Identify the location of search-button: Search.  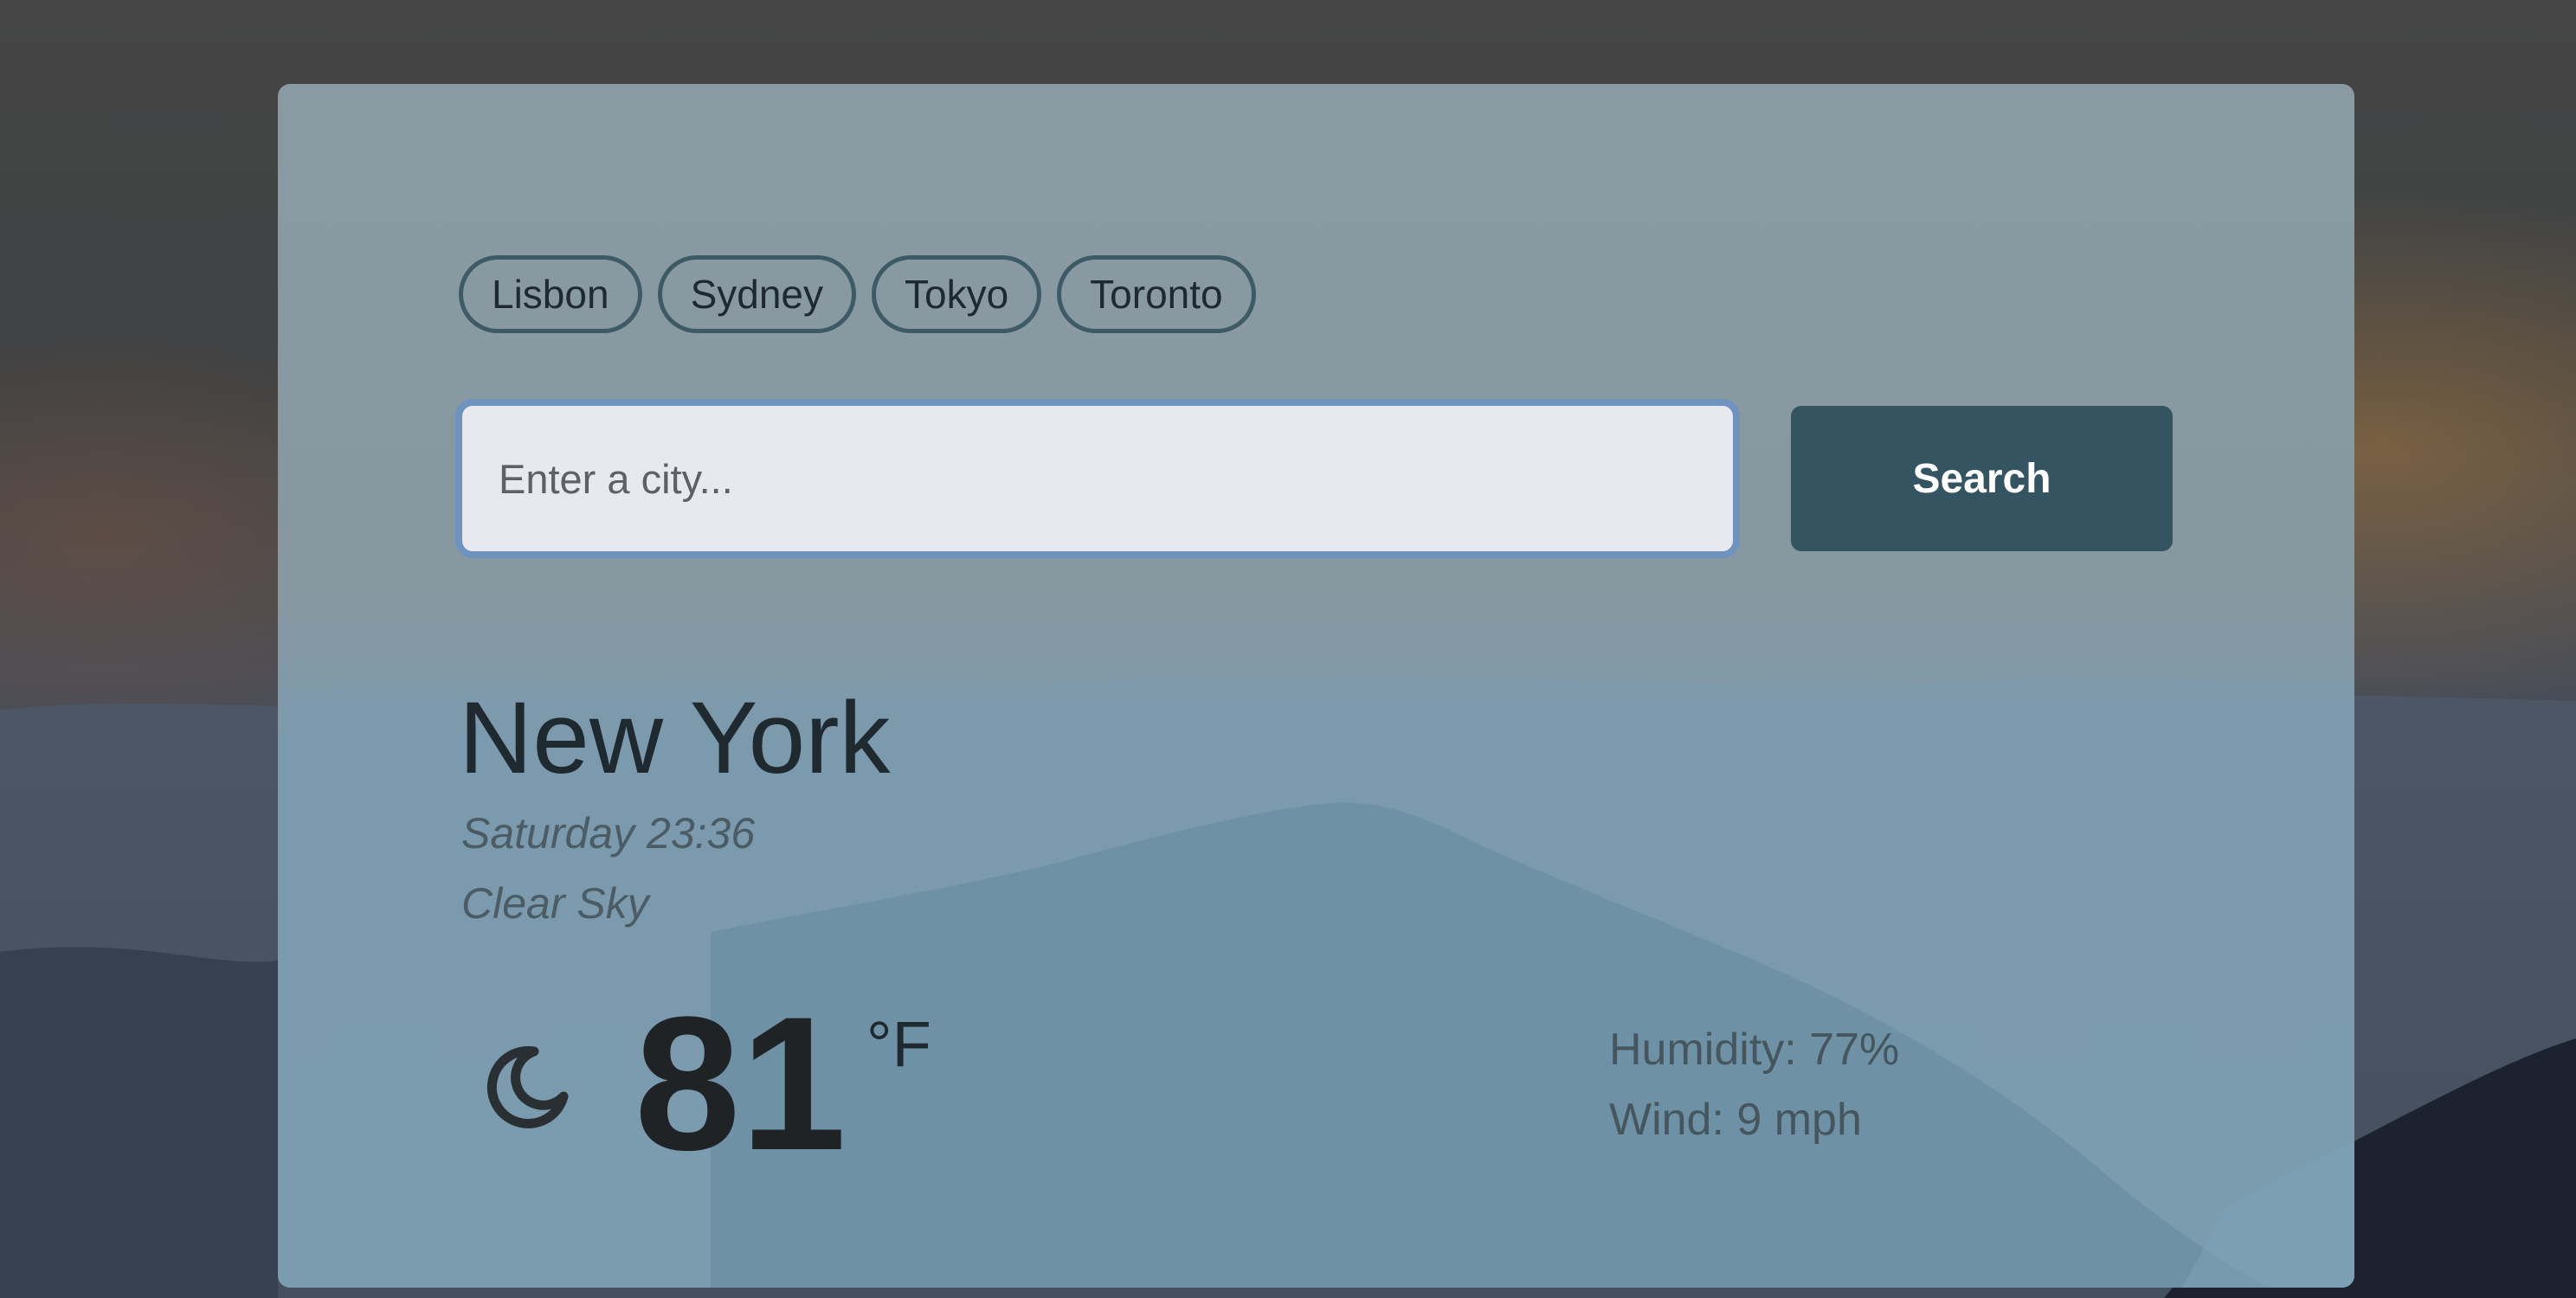
(1982, 479).